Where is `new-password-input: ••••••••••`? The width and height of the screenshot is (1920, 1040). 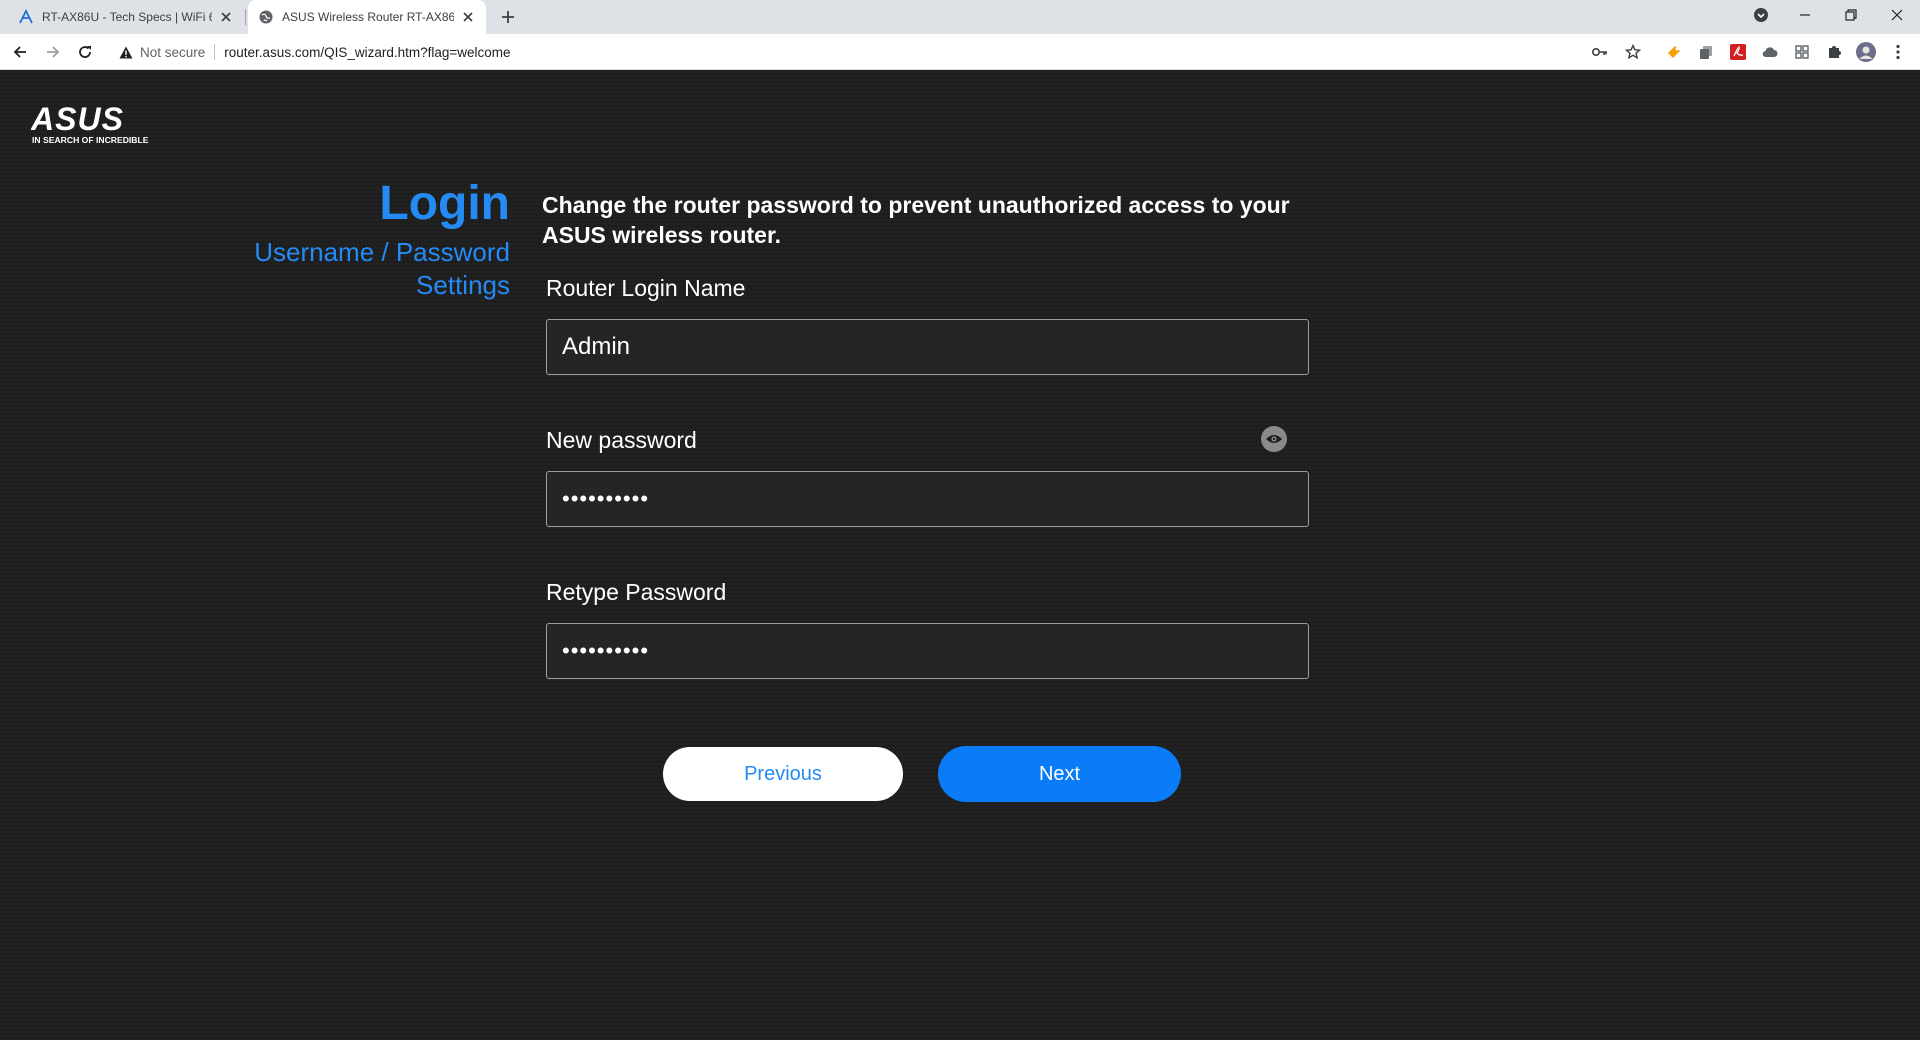 new-password-input: •••••••••• is located at coordinates (927, 499).